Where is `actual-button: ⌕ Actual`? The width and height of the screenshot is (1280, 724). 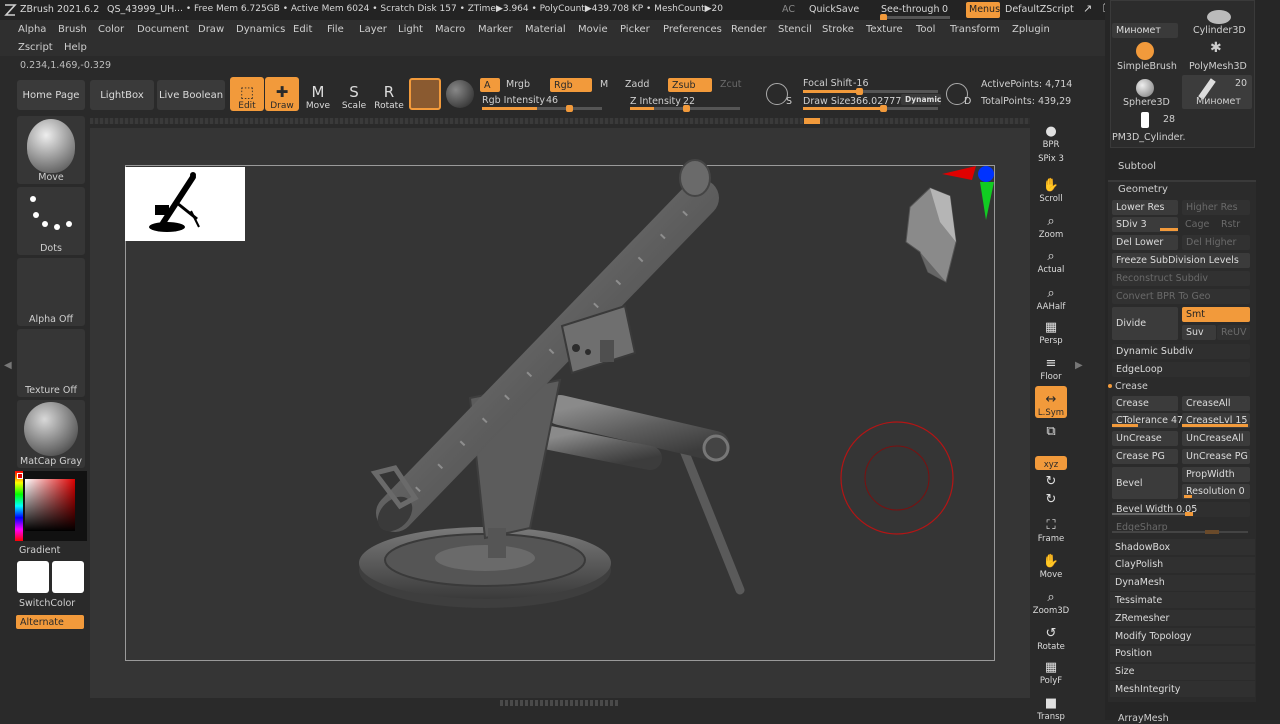 actual-button: ⌕ Actual is located at coordinates (1051, 259).